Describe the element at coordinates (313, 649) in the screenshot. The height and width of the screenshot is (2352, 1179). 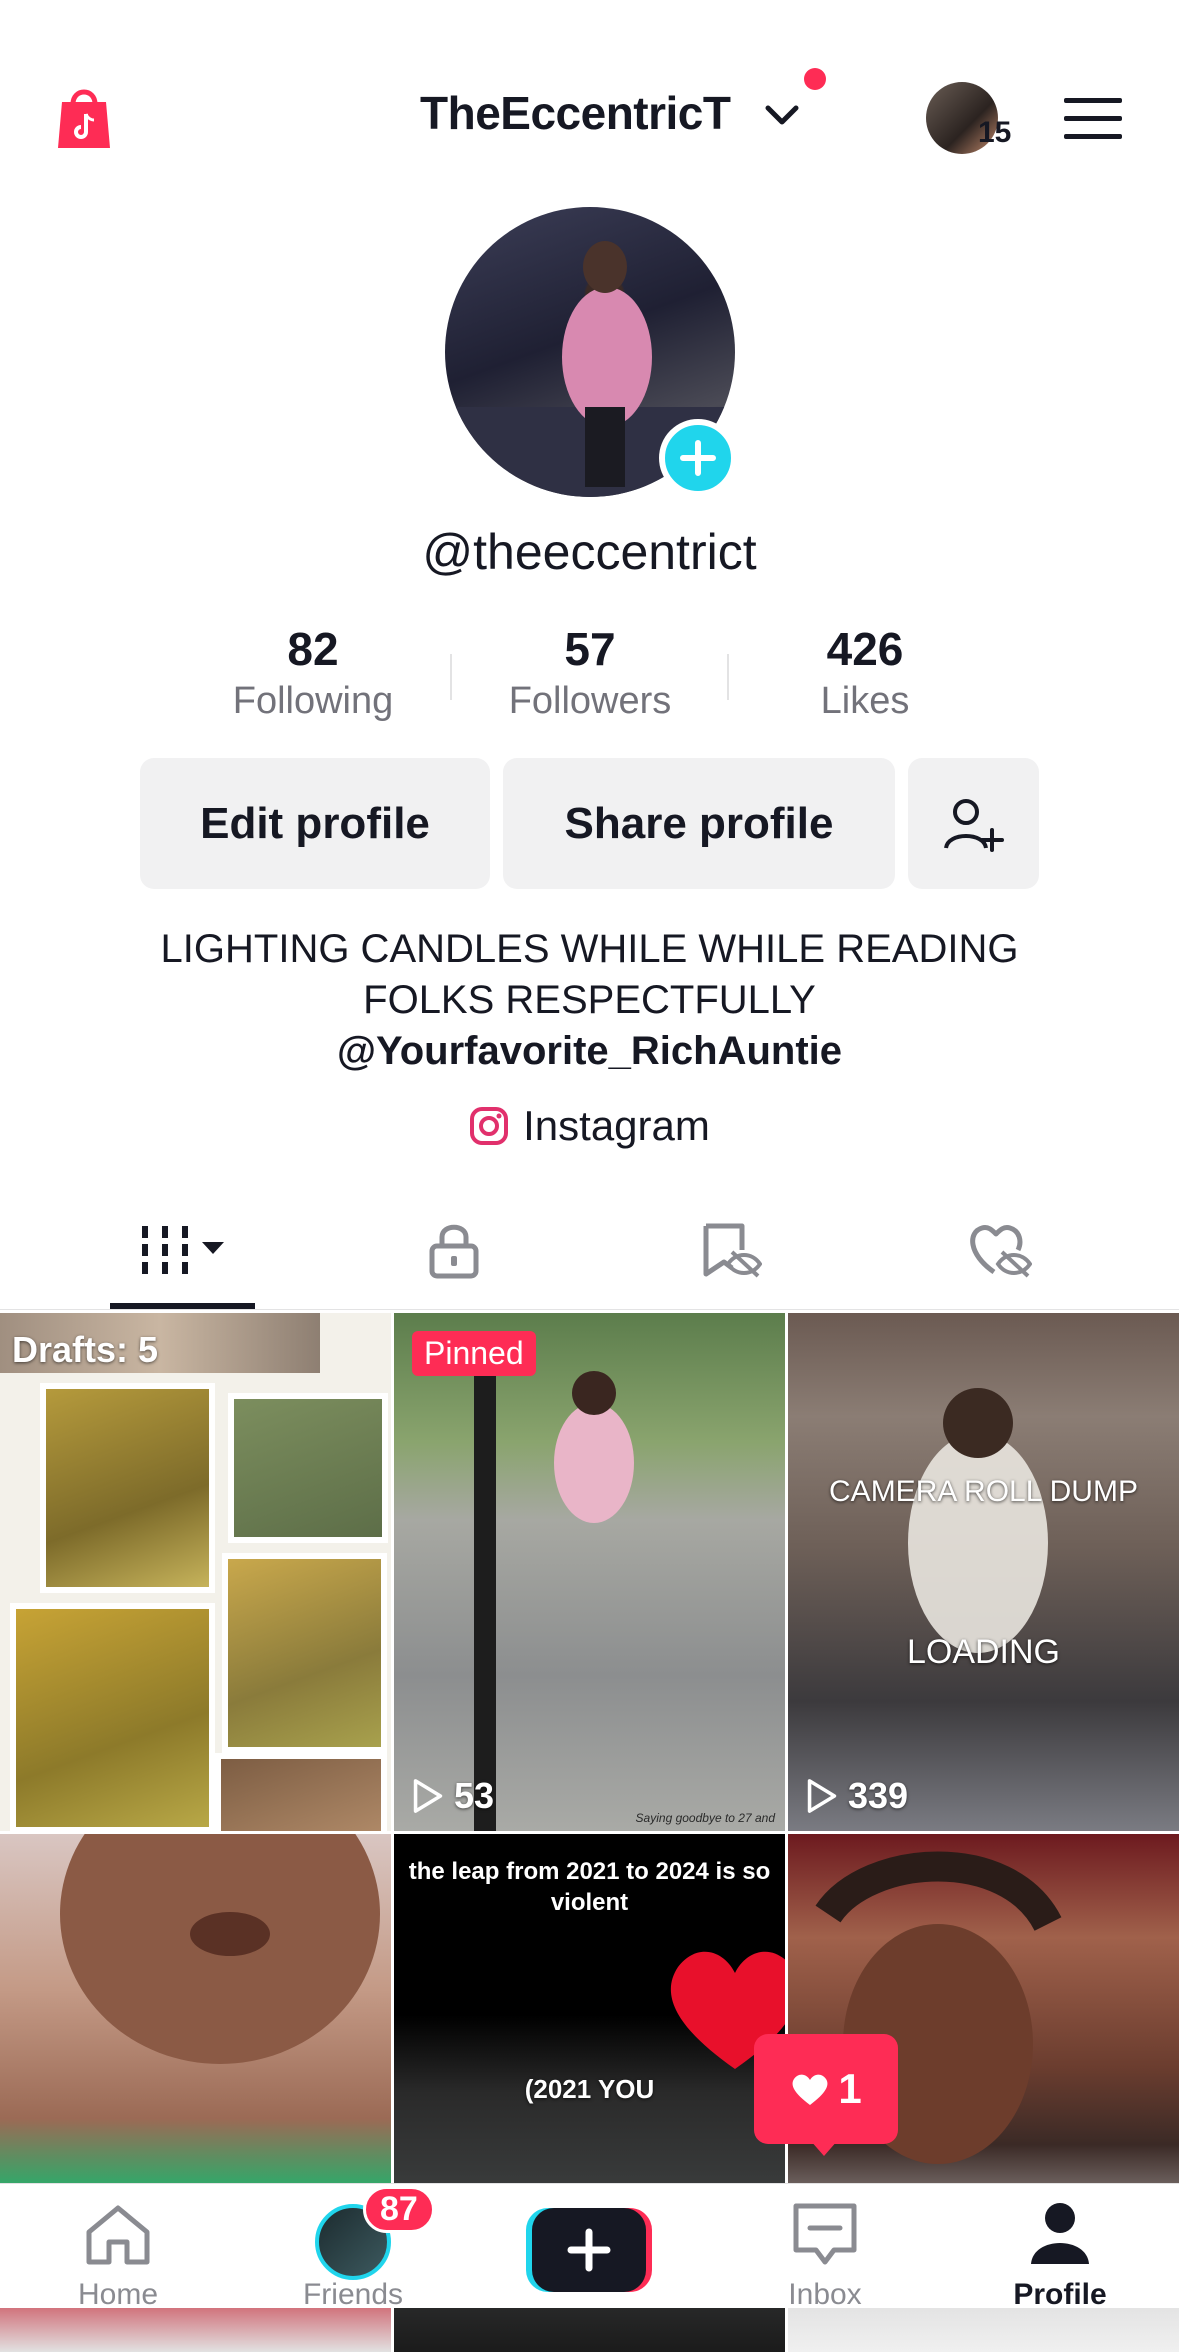
I see `following-count: 82` at that location.